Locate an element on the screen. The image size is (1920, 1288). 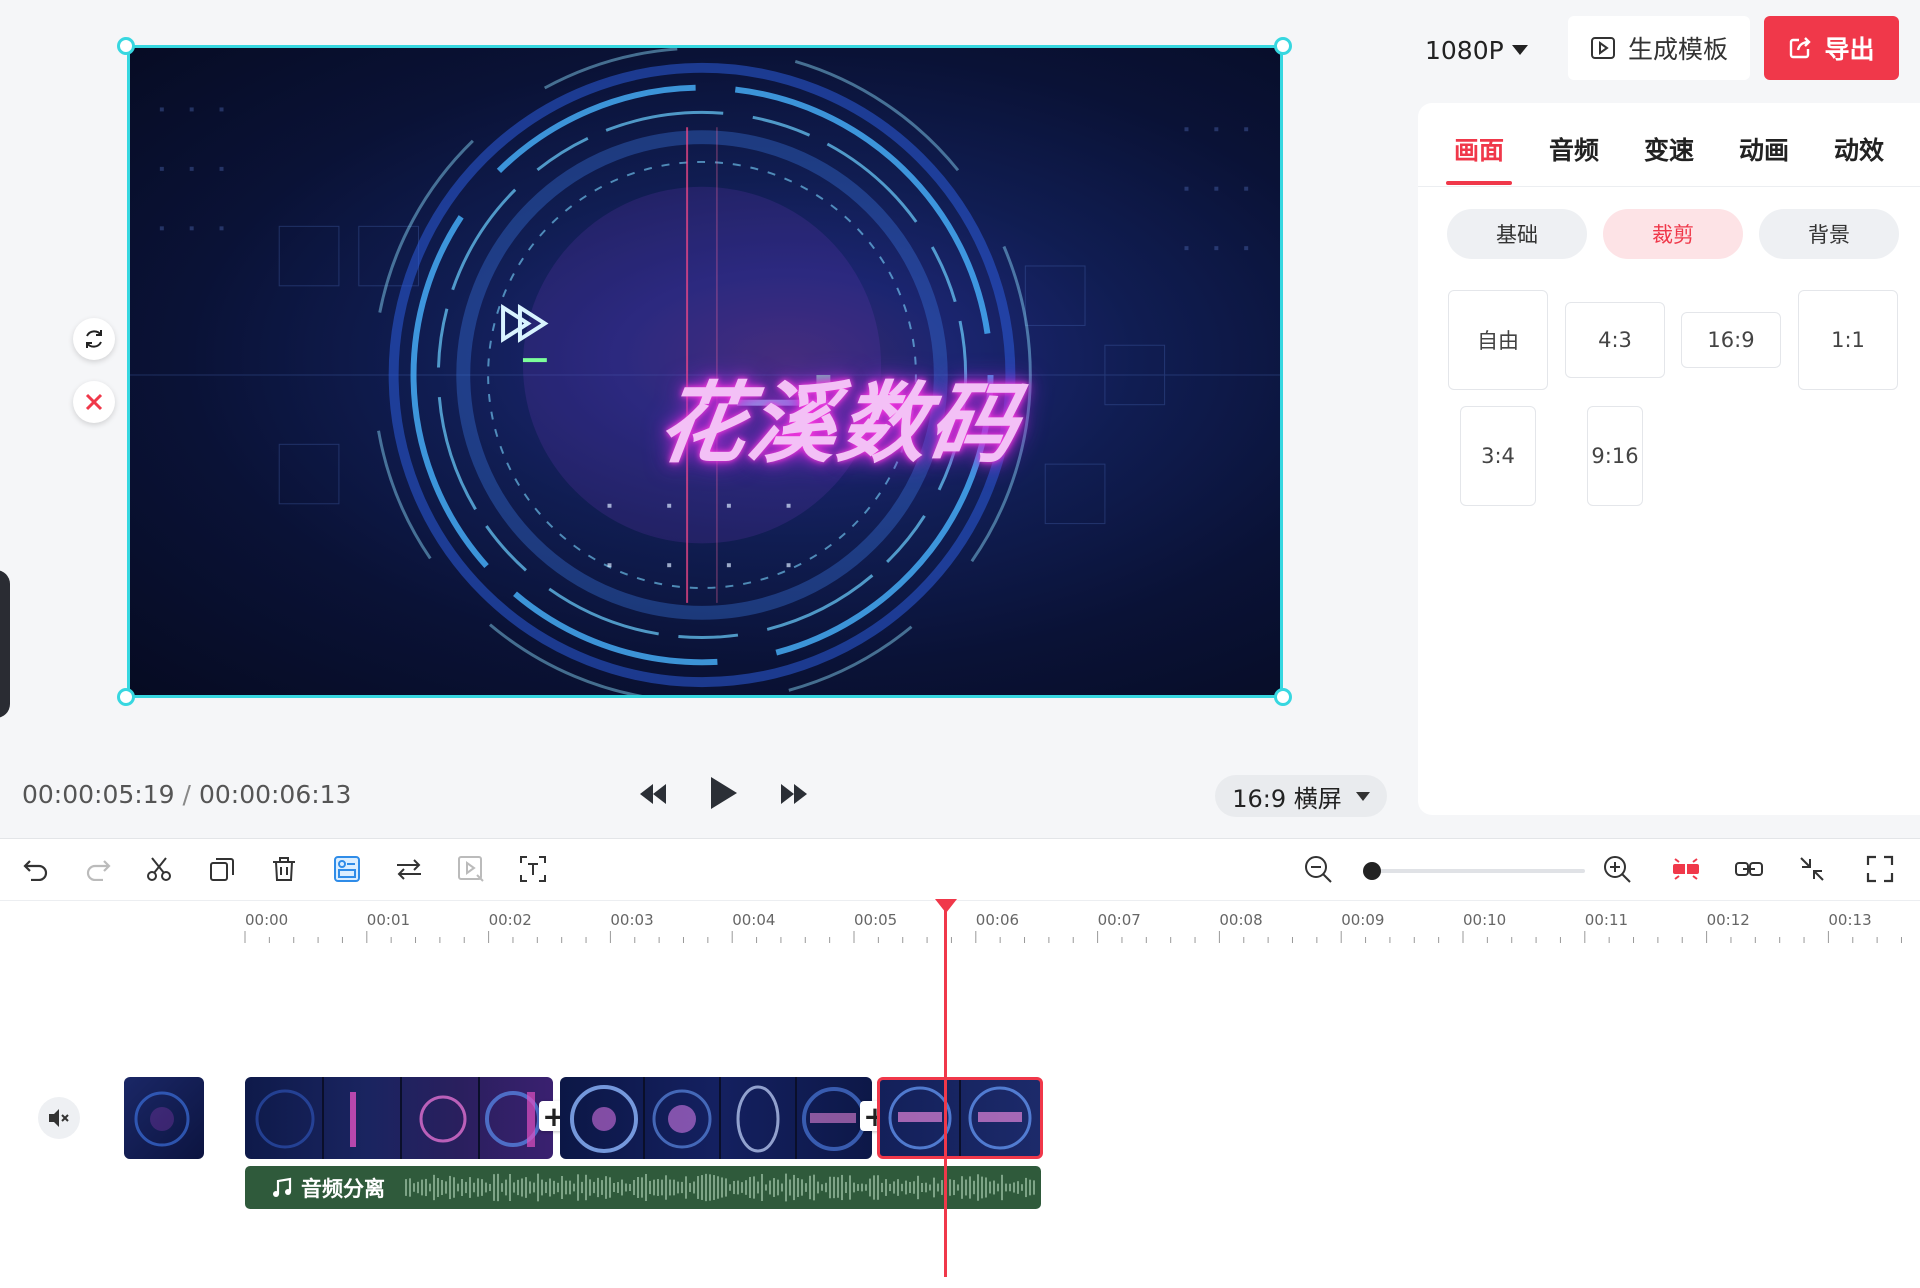
zoom-out-button is located at coordinates (1318, 869).